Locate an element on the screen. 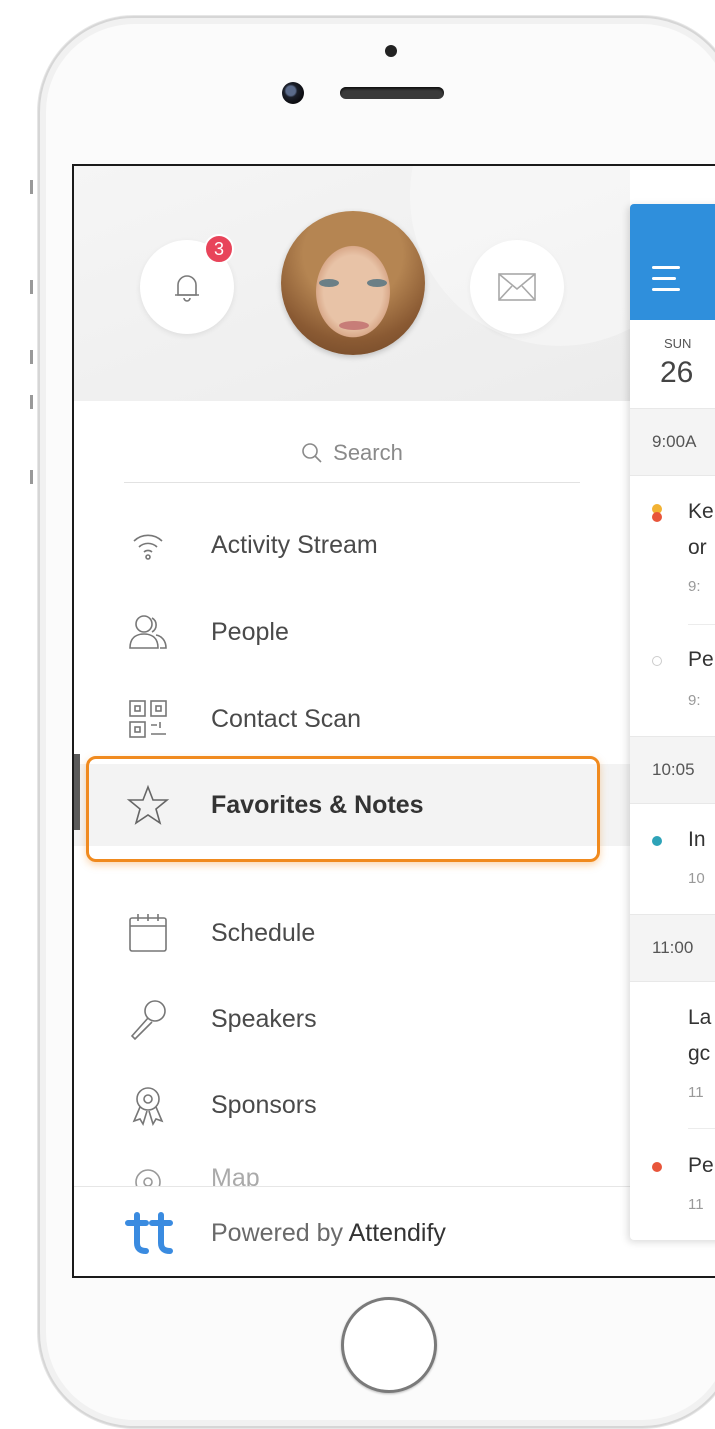 The image size is (715, 1429). wifi-icon is located at coordinates (148, 545).